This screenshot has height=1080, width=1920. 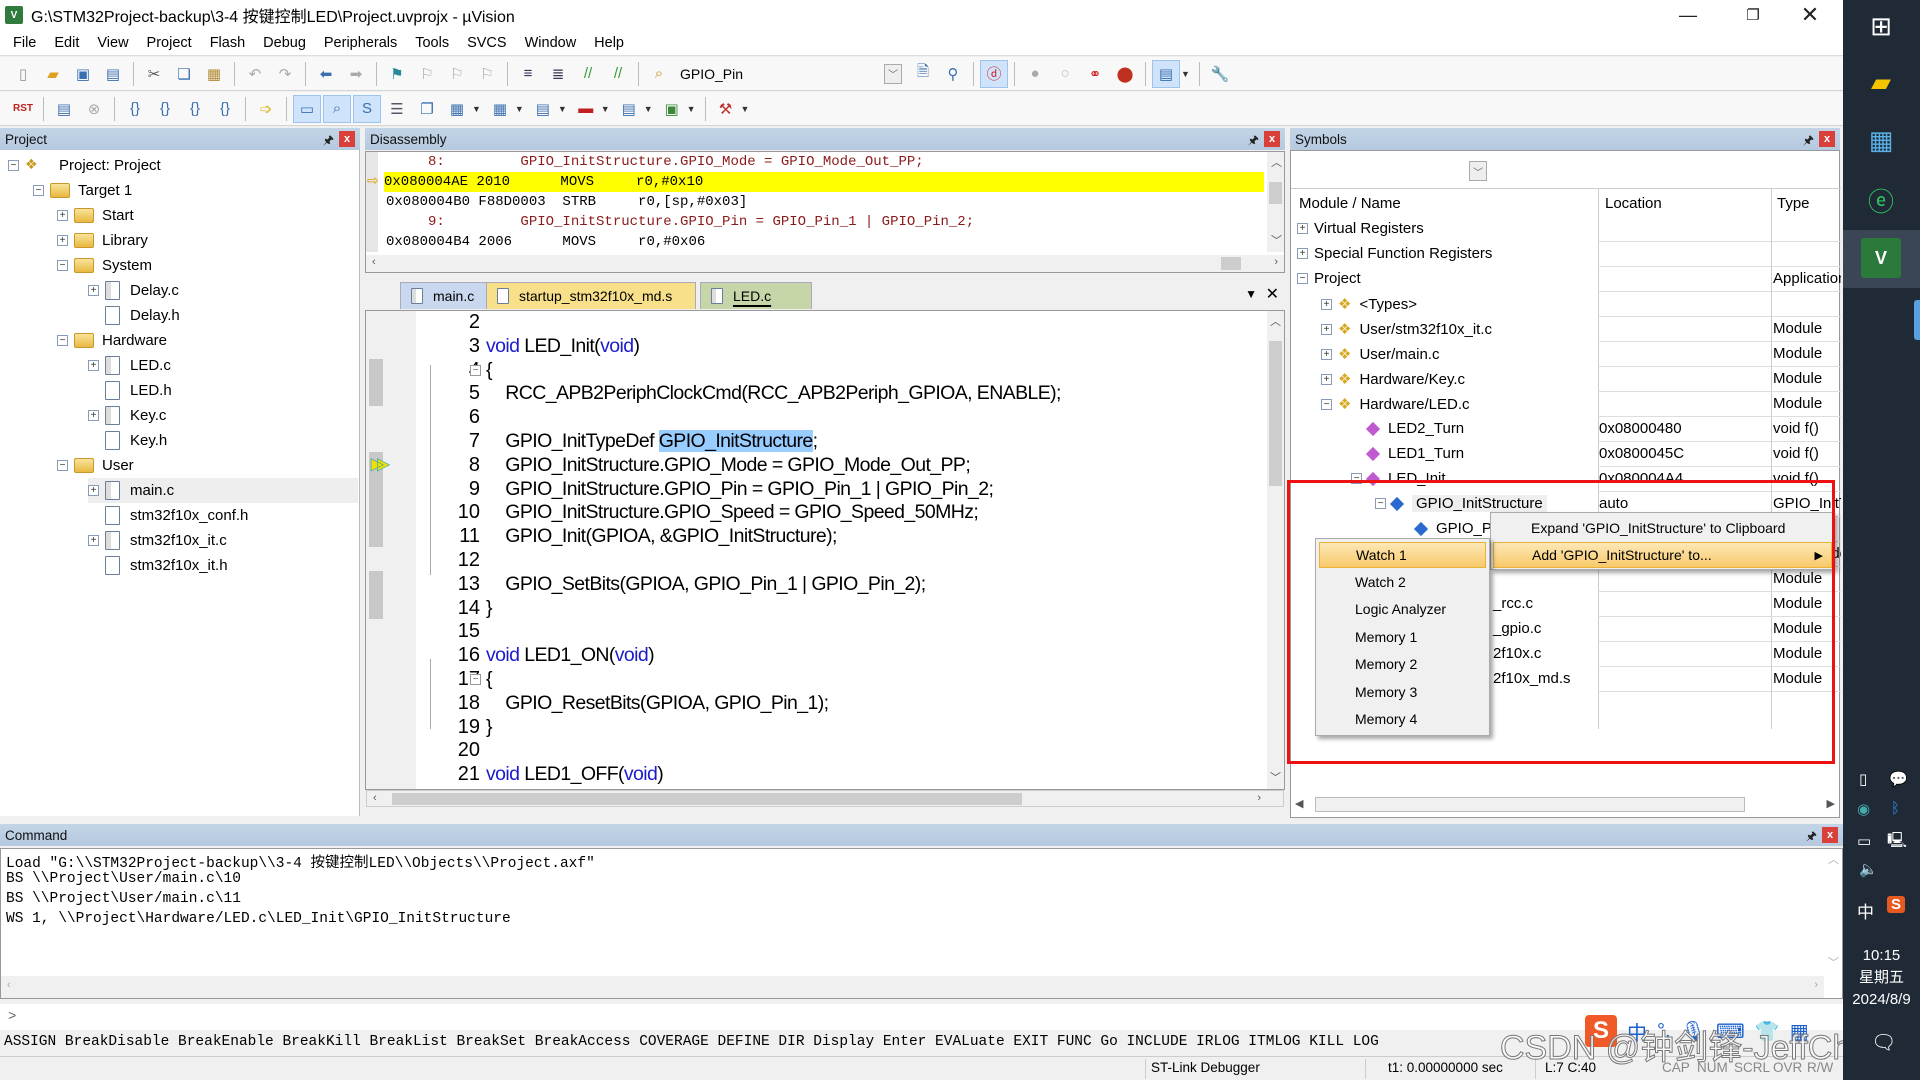 I want to click on reset-icon: RST, so click(x=23, y=109).